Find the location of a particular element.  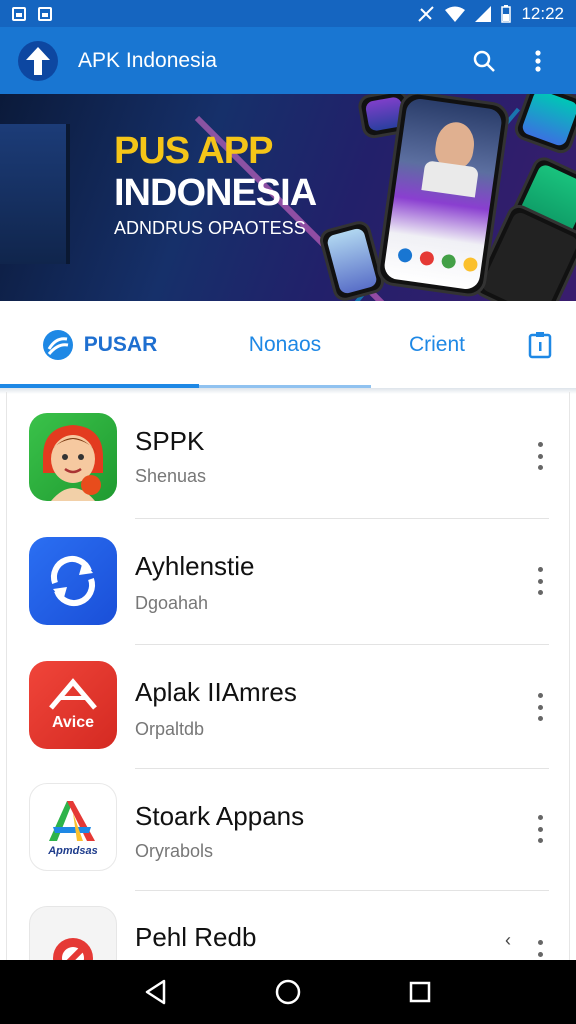

app-name: Aplak IIAmres is located at coordinates (216, 692).